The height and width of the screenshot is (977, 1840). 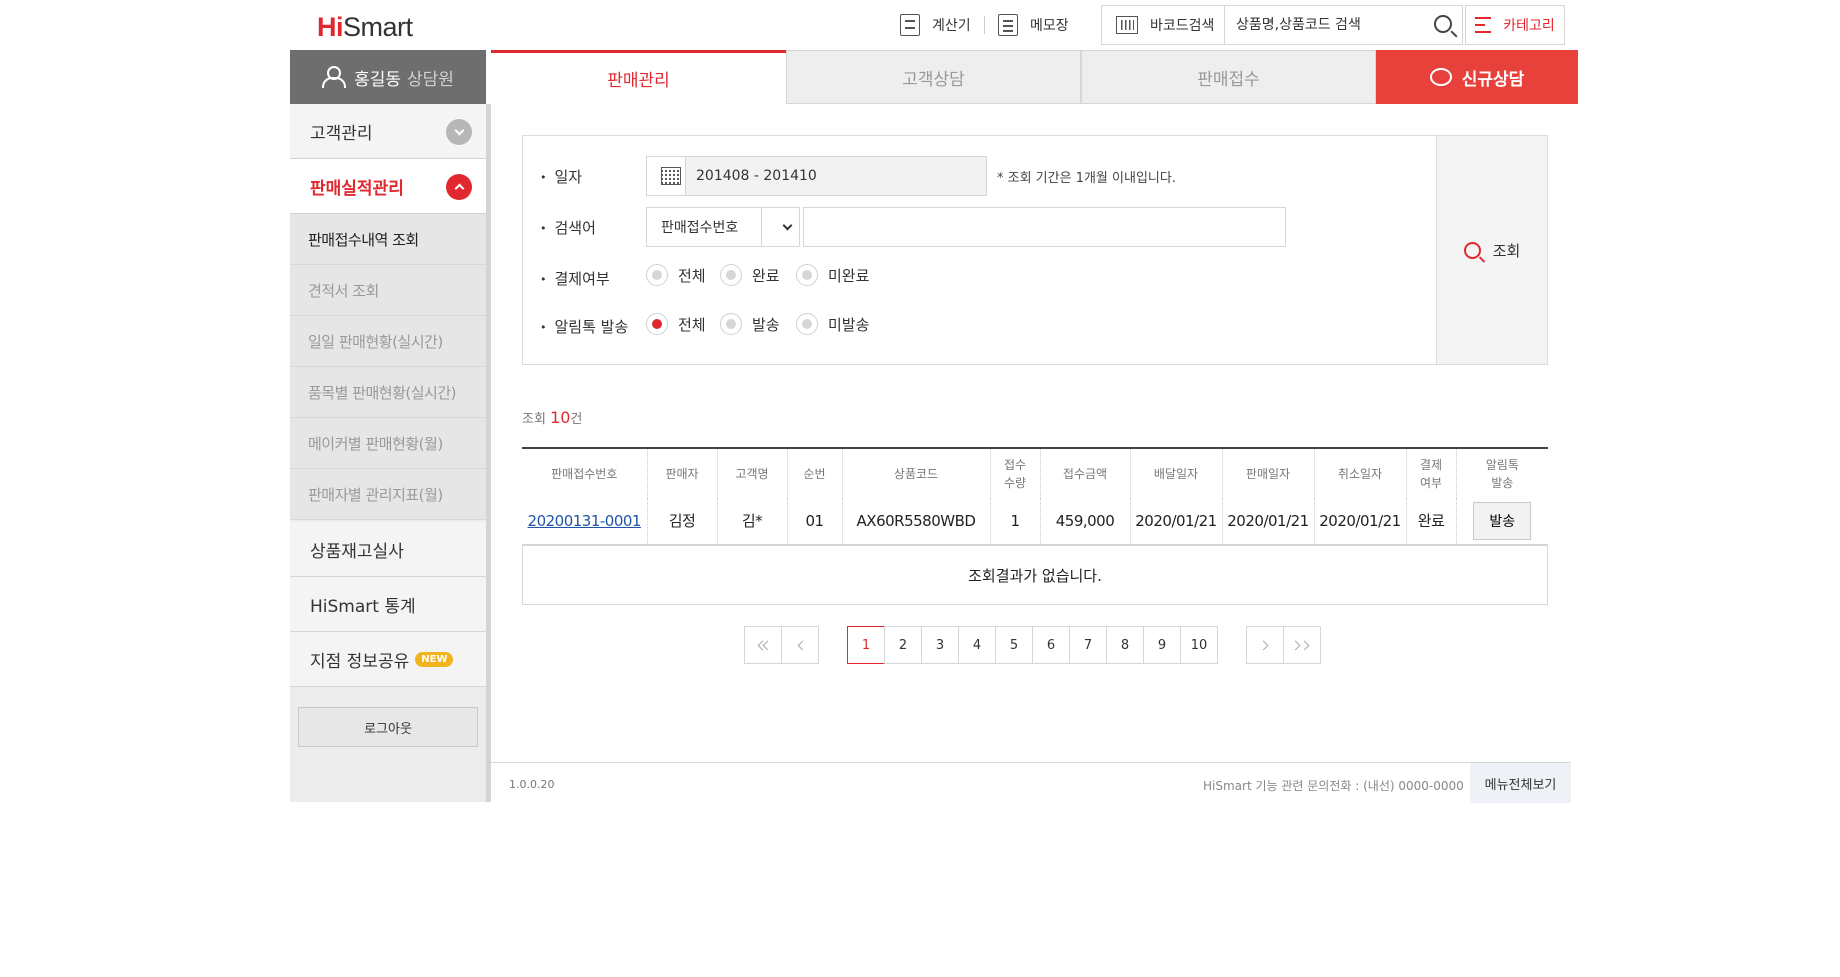 What do you see at coordinates (1199, 645) in the screenshot?
I see `page-10: 10` at bounding box center [1199, 645].